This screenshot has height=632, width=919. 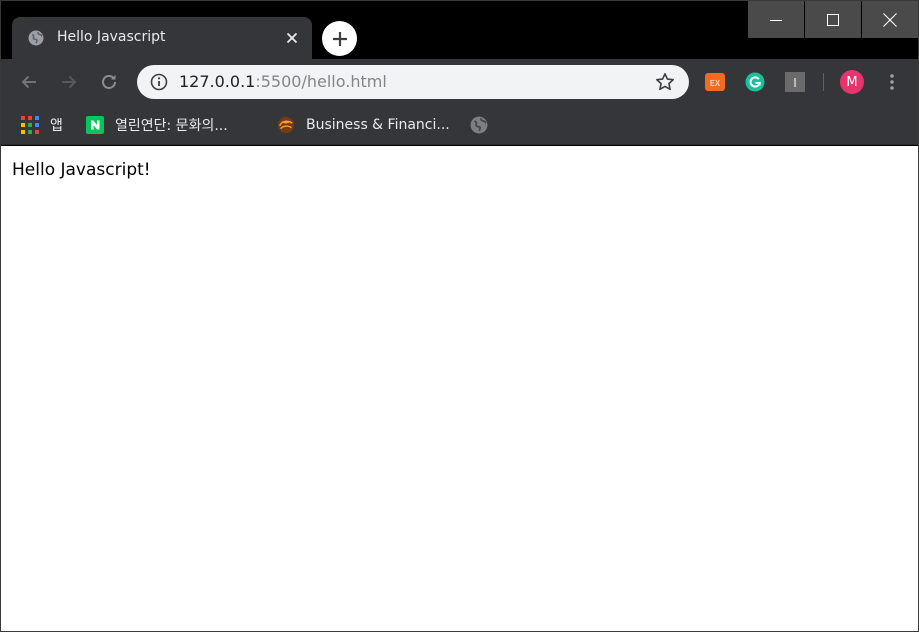 I want to click on plus-icon, so click(x=339, y=38).